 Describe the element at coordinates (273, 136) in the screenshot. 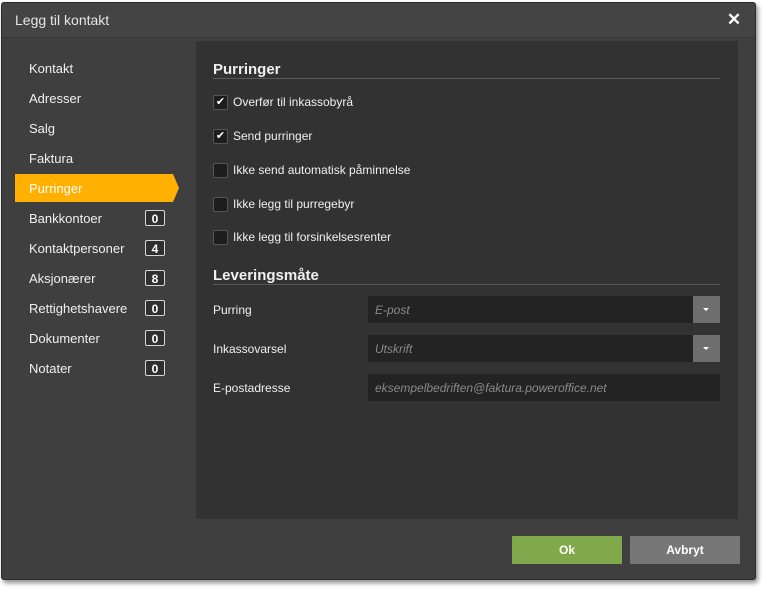

I see `option-label: Send purringer` at that location.